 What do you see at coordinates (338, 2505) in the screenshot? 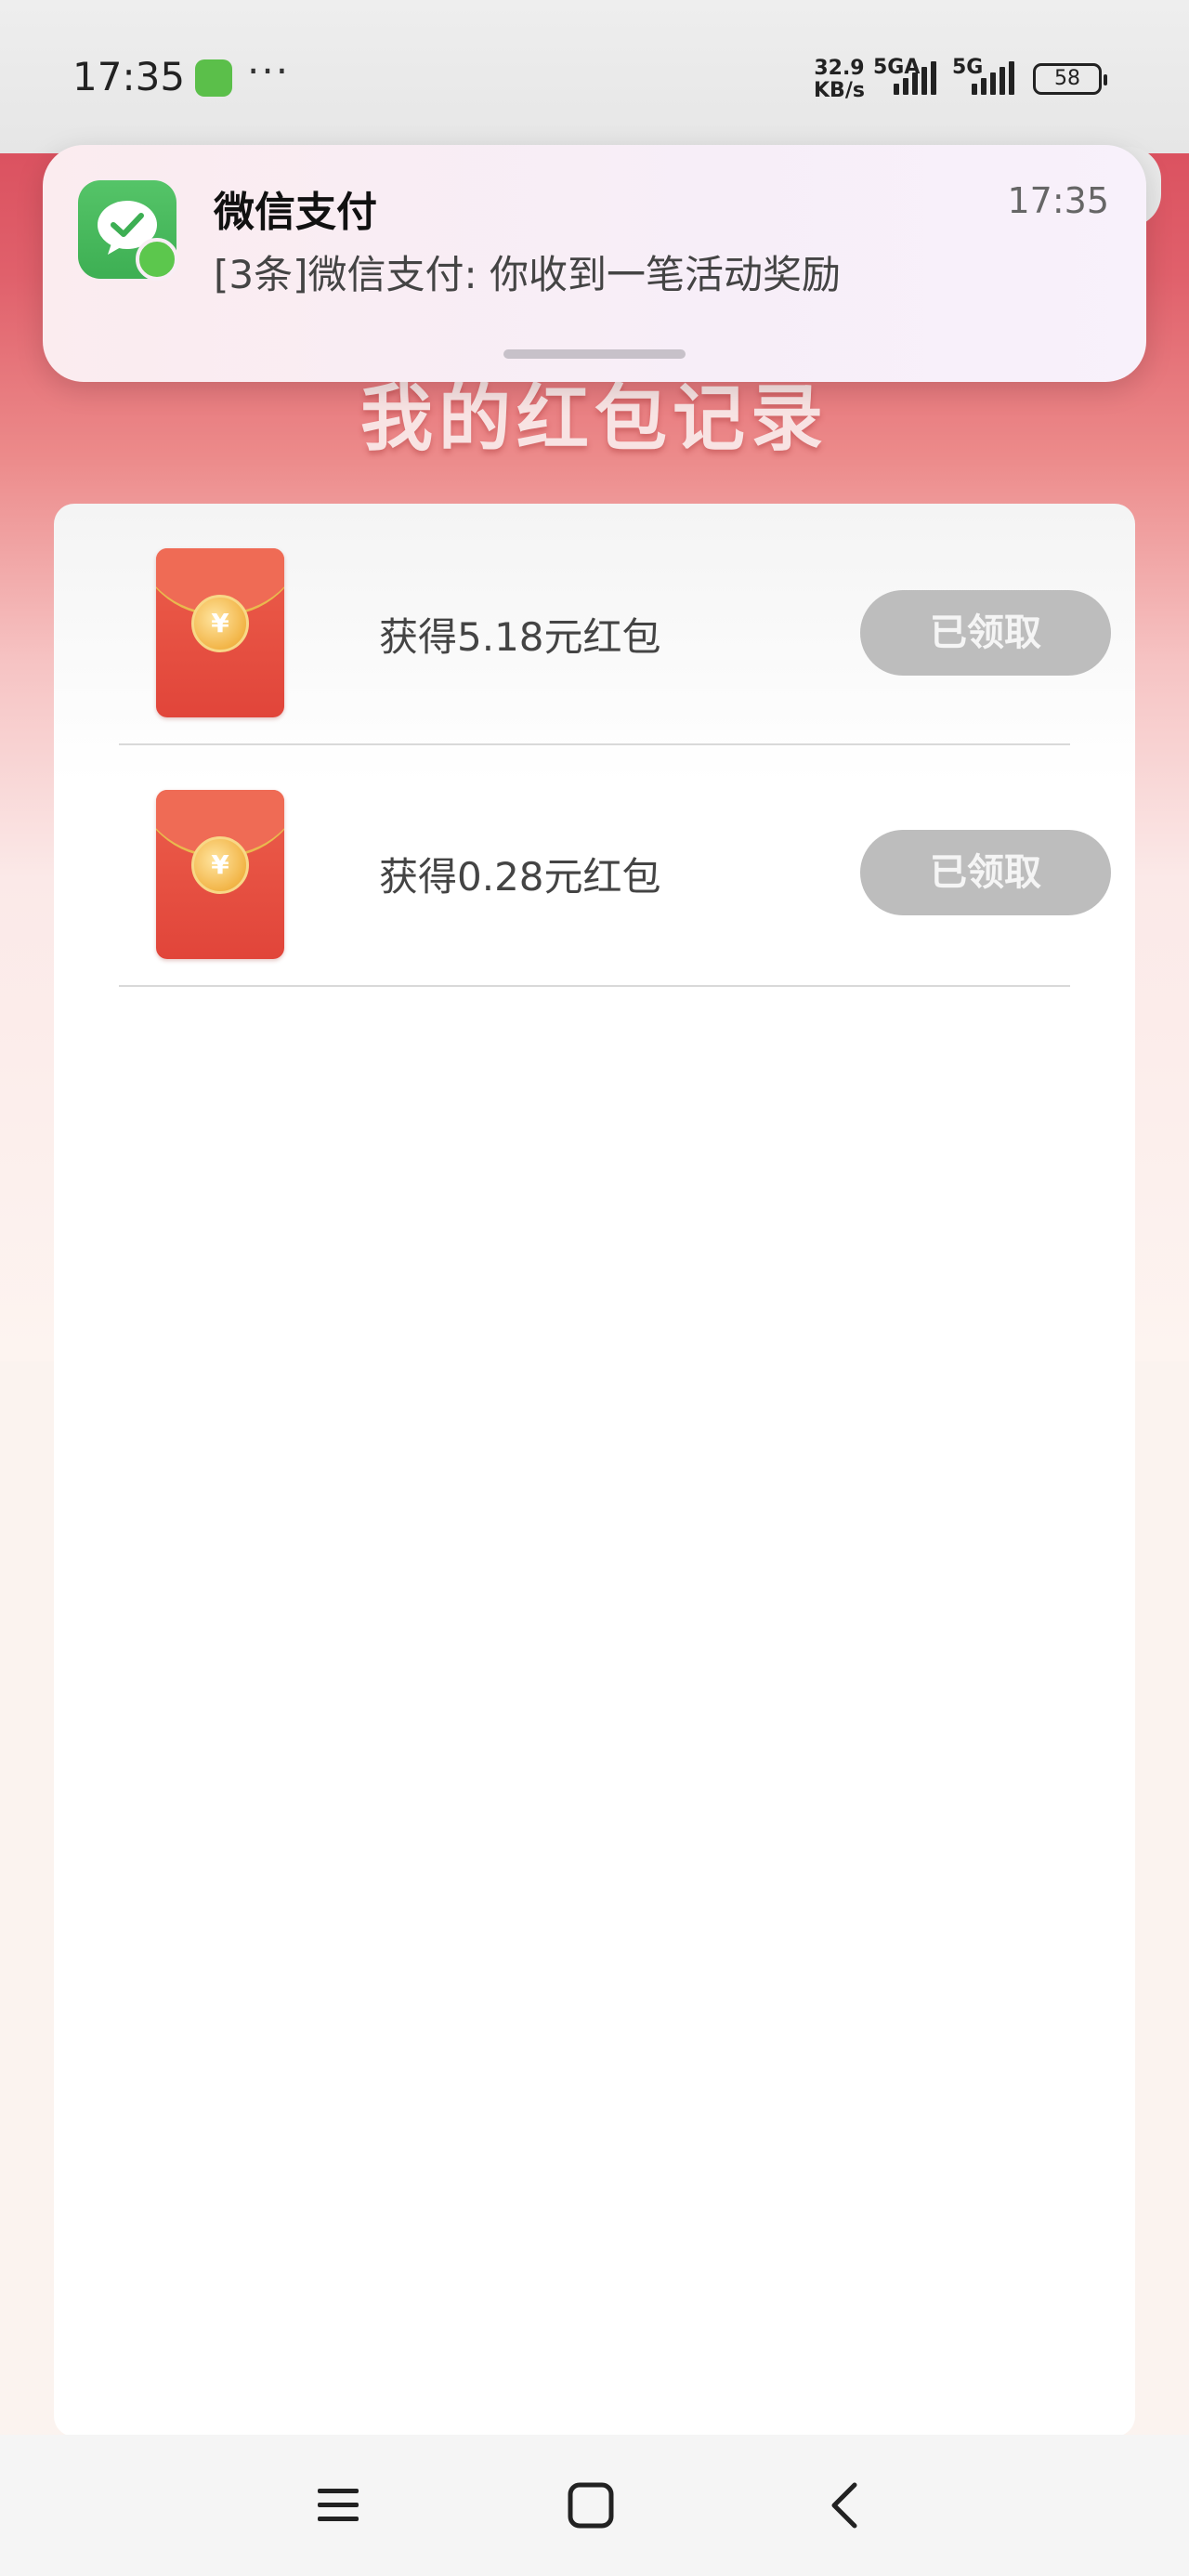
I see `menu-icon` at bounding box center [338, 2505].